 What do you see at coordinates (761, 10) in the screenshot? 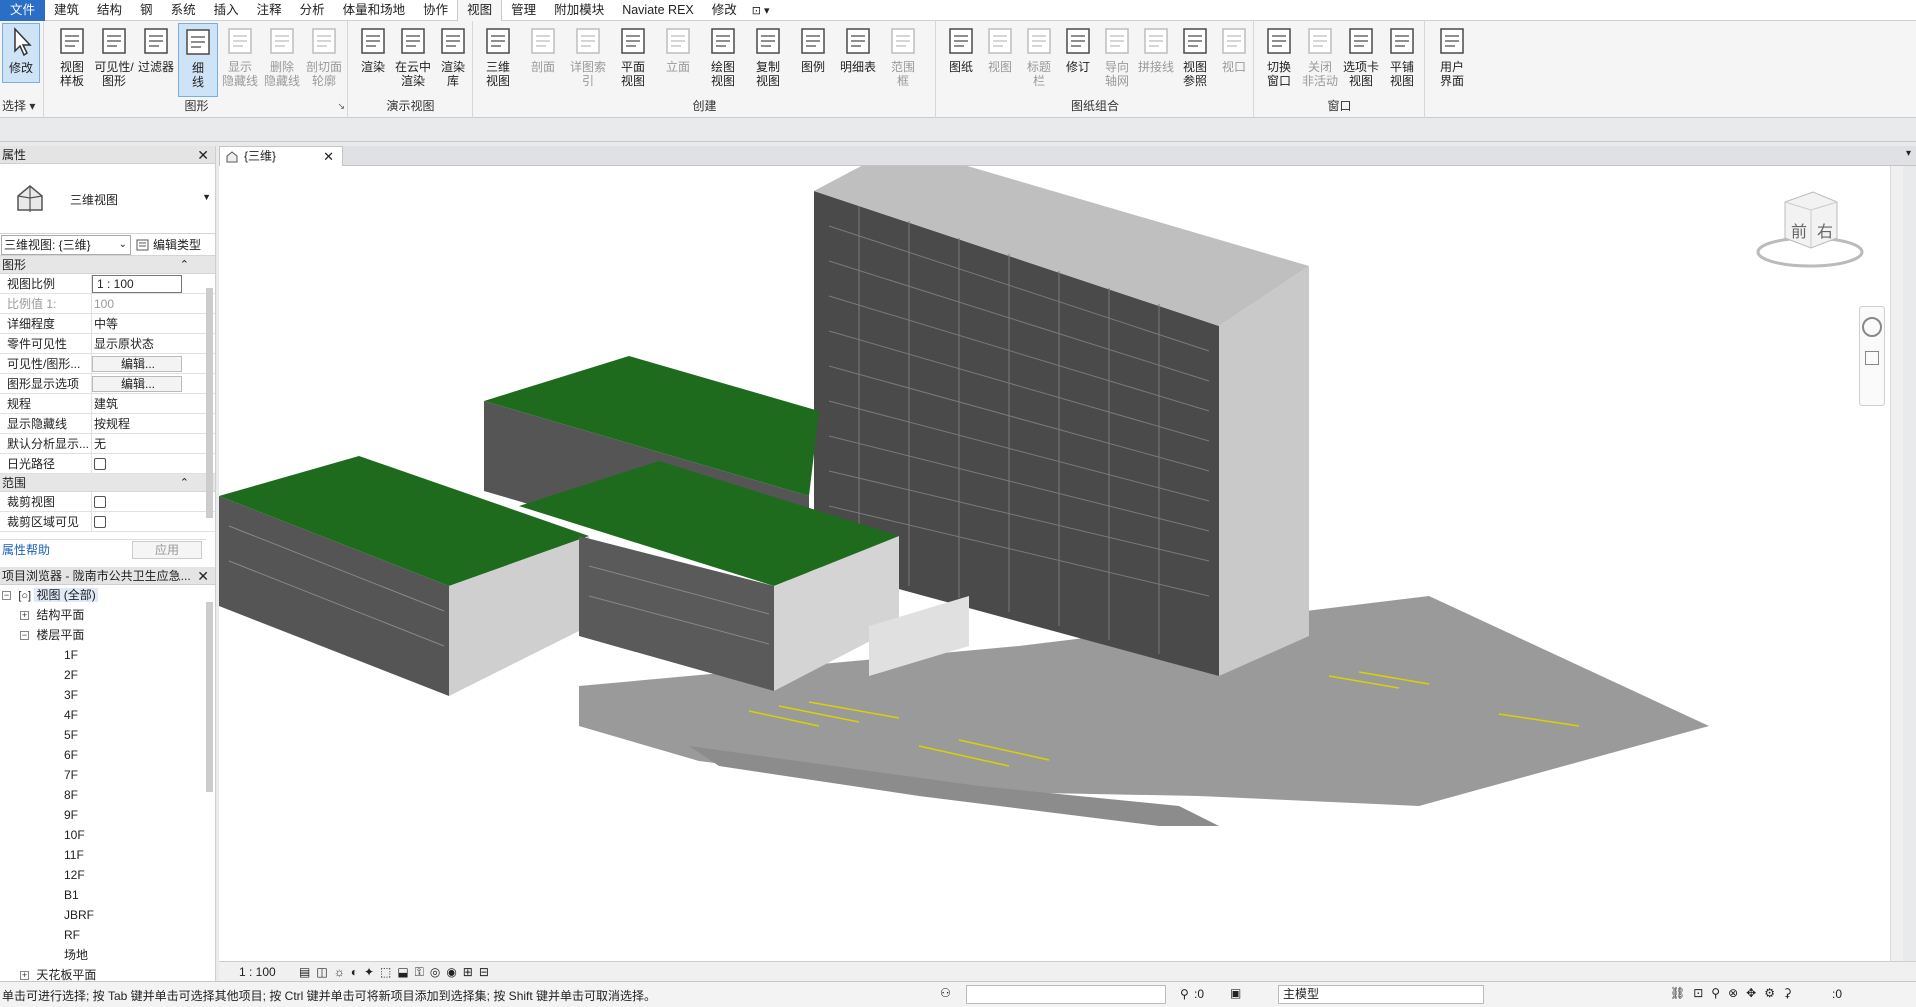
I see `quick-access-icon: ⊡ ▾` at bounding box center [761, 10].